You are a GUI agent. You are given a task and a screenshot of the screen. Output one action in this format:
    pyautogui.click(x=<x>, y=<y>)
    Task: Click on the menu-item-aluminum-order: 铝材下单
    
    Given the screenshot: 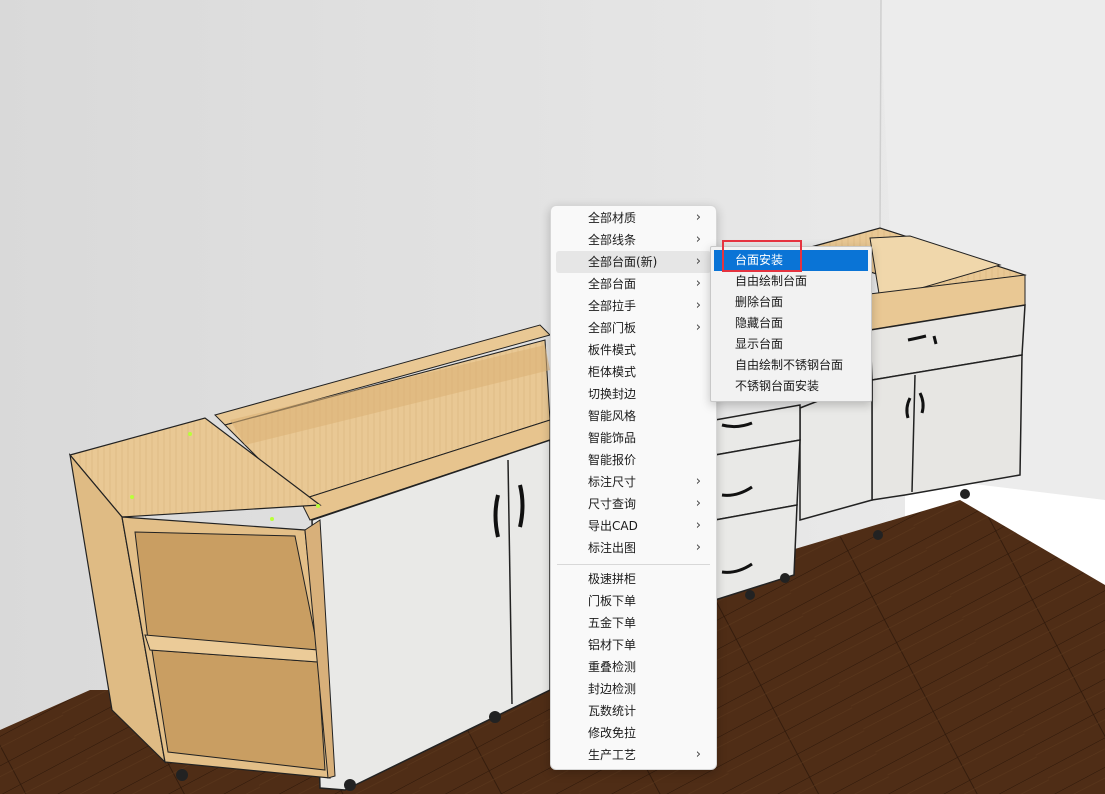 What is the action you would take?
    pyautogui.click(x=633, y=645)
    